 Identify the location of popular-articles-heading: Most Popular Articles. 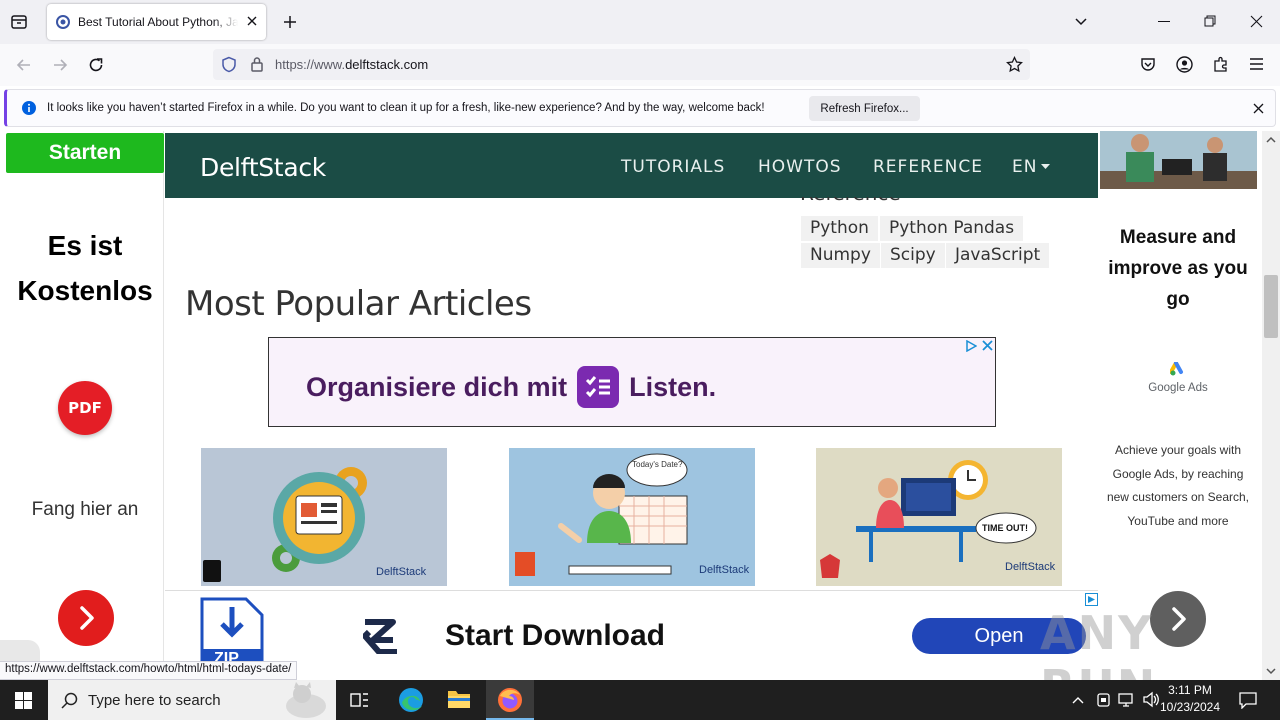
(358, 304).